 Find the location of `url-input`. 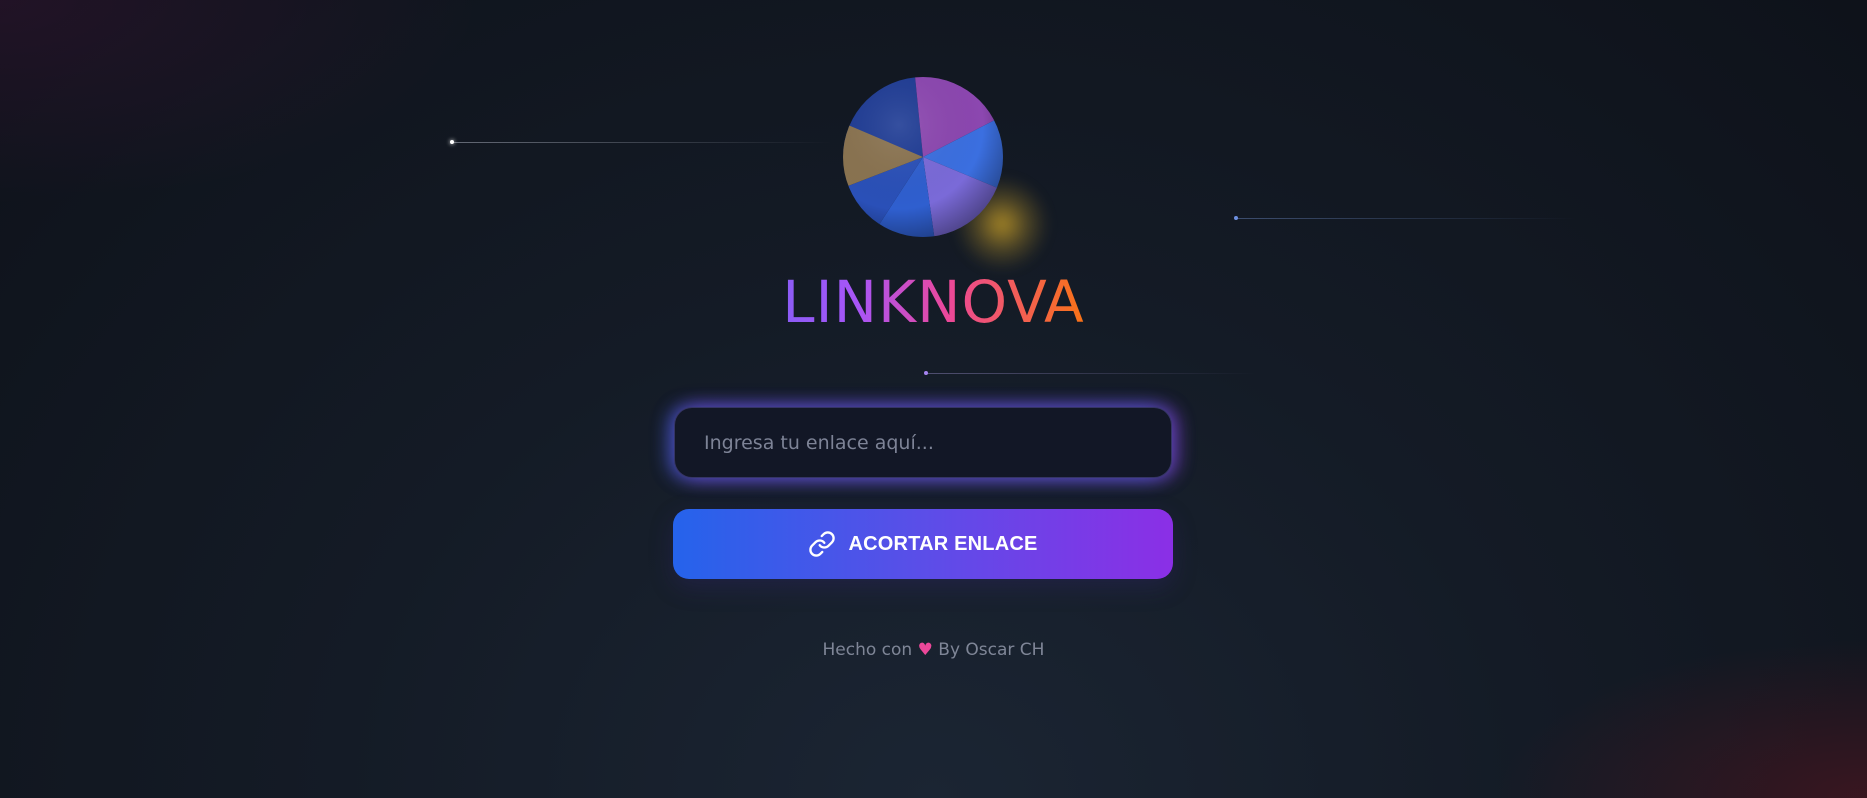

url-input is located at coordinates (923, 442).